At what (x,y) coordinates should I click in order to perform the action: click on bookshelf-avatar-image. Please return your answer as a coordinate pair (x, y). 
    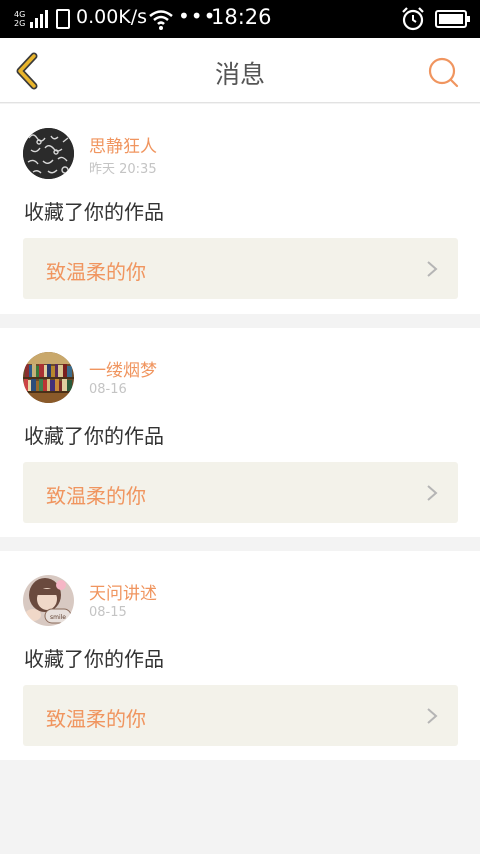
    Looking at the image, I should click on (48, 377).